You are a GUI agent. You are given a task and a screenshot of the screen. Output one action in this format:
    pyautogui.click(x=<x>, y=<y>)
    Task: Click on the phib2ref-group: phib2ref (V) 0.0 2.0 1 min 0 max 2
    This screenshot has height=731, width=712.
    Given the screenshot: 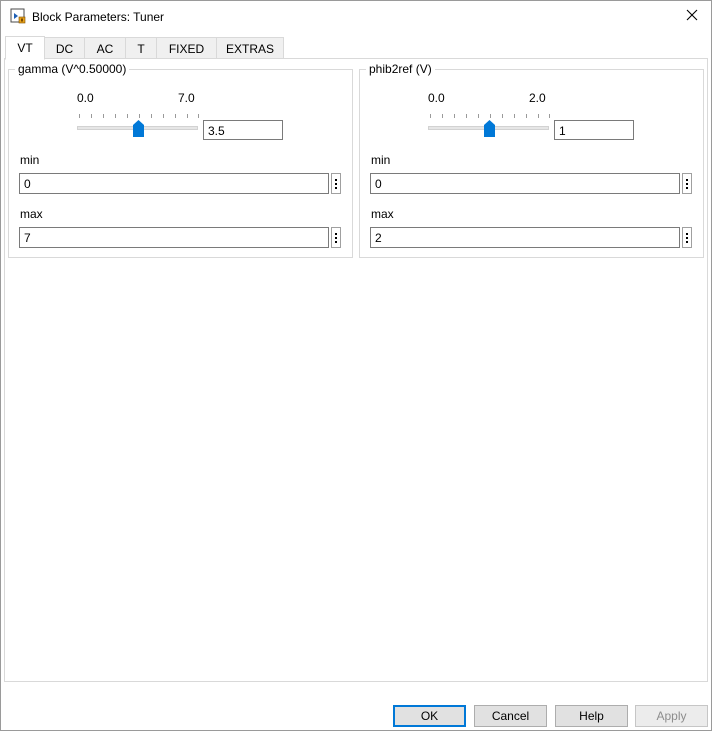 What is the action you would take?
    pyautogui.click(x=531, y=160)
    